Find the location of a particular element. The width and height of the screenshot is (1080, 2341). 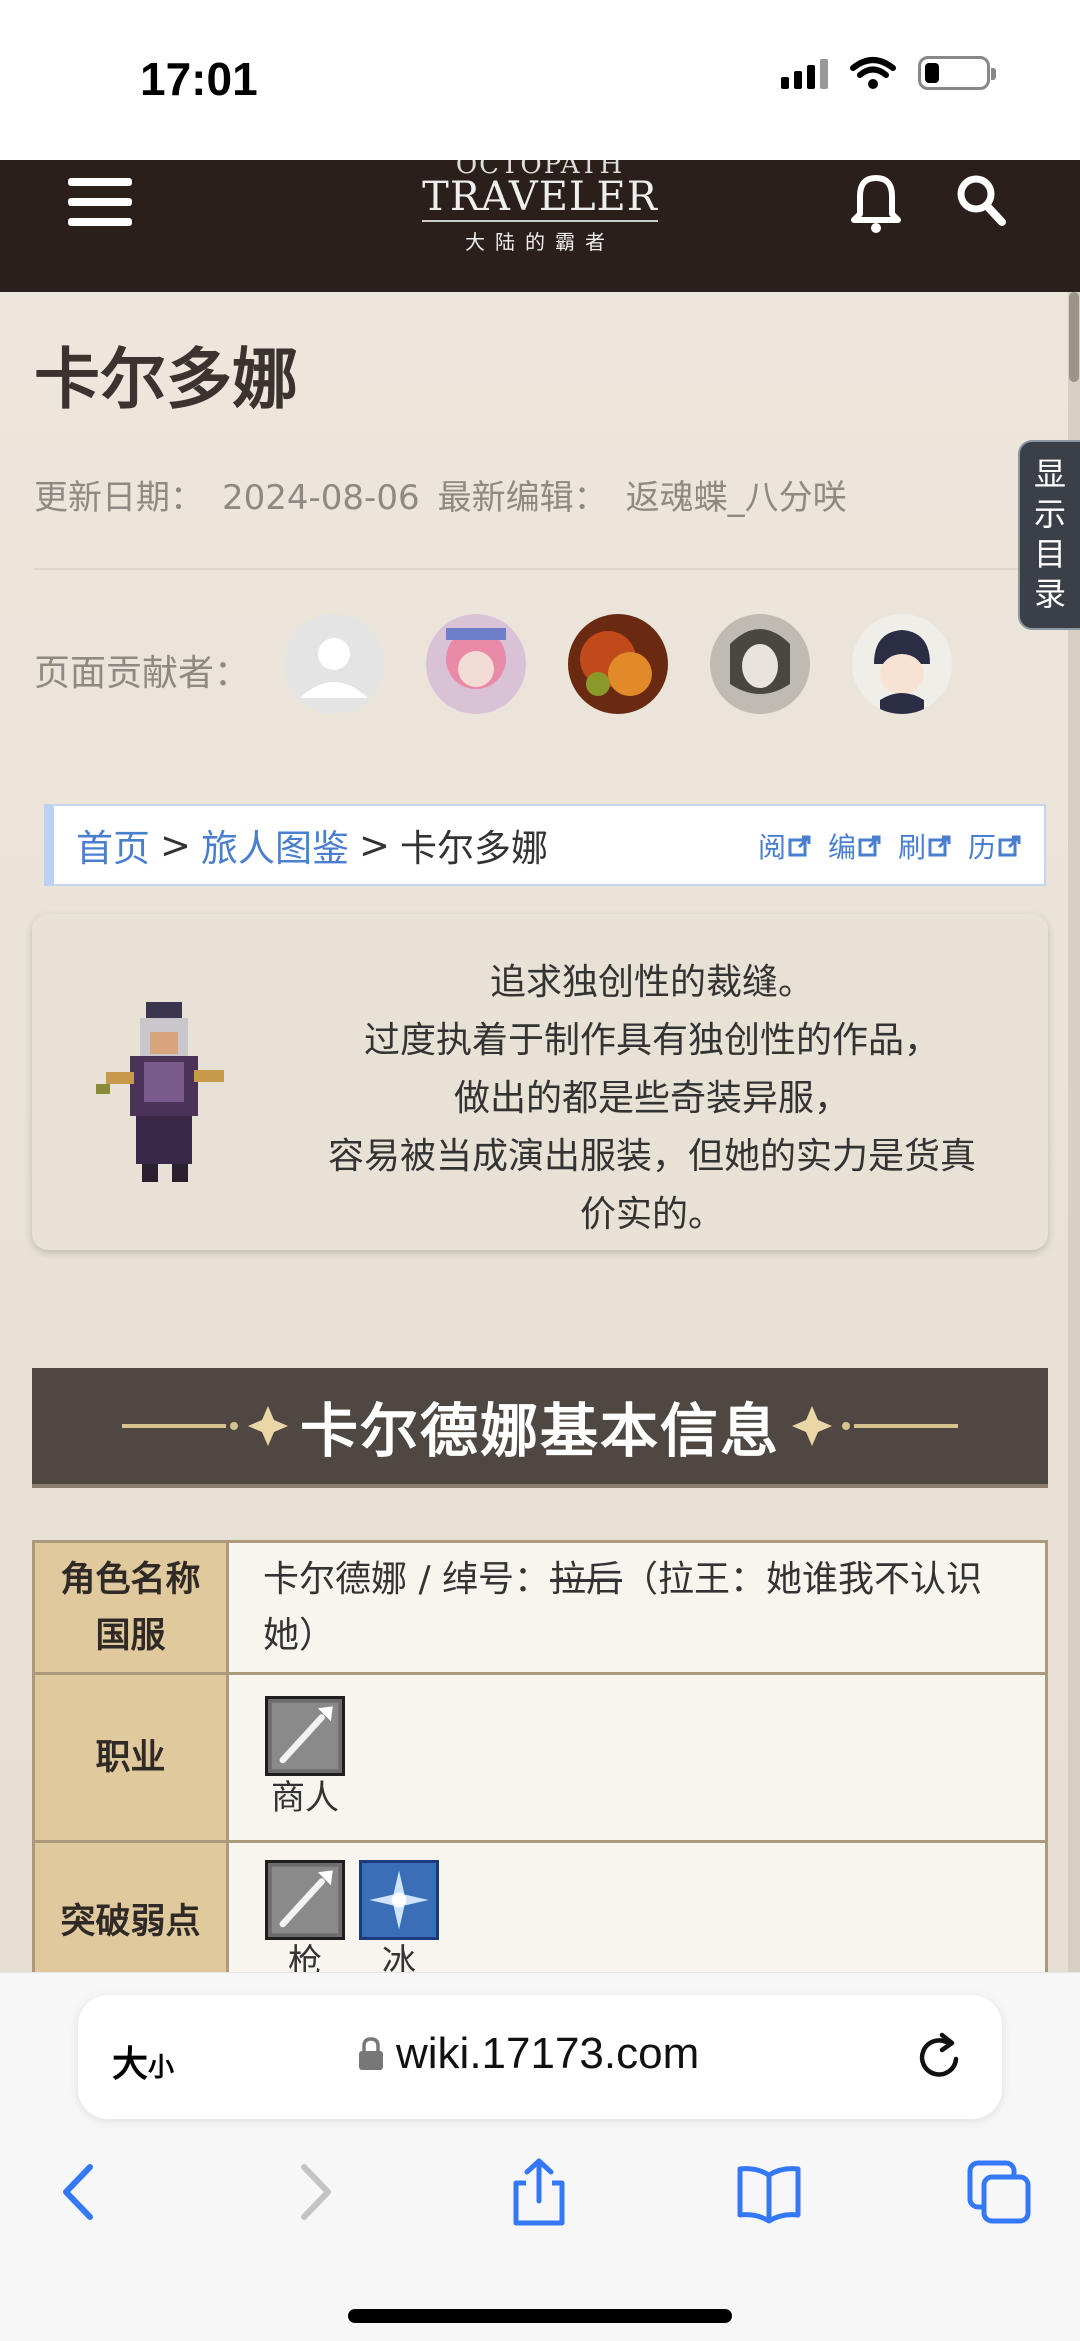

text-size-small: 小 is located at coordinates (161, 2068).